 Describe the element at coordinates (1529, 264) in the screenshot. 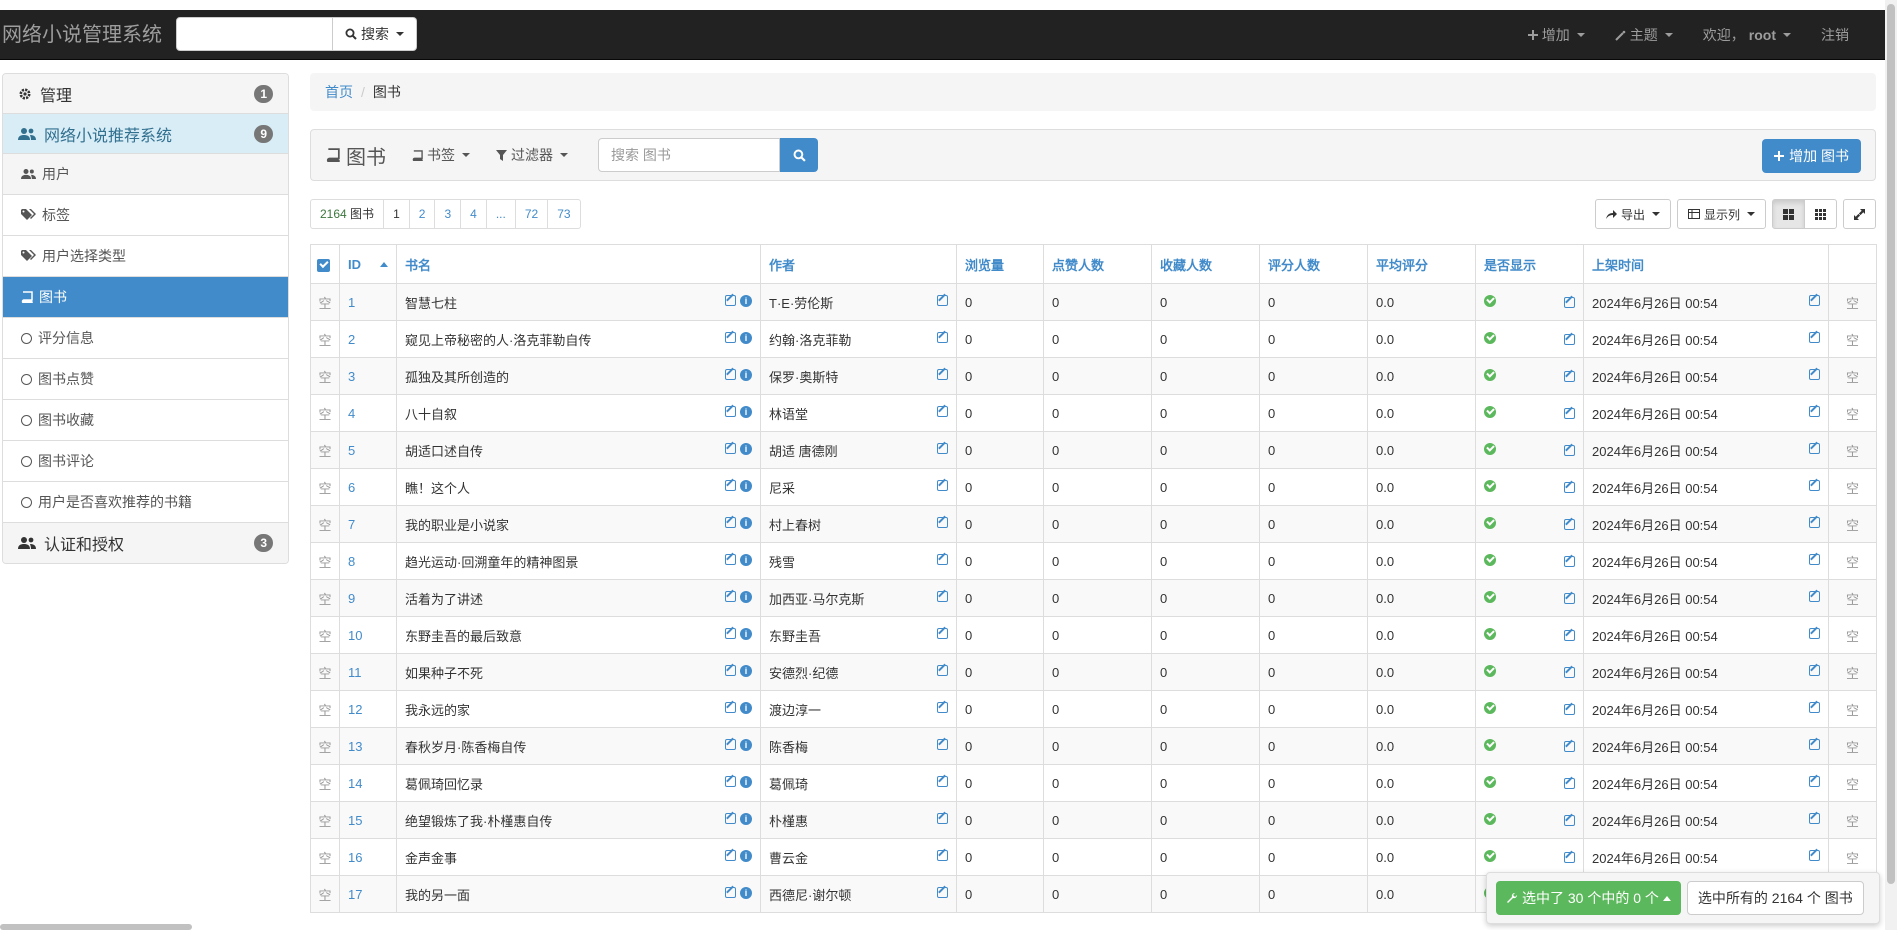

I see `col-header-visible: 是否显示` at that location.